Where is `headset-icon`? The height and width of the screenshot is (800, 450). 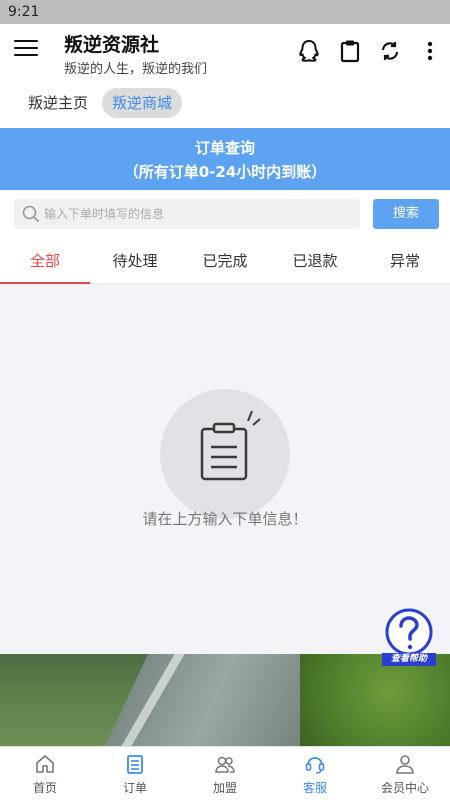
headset-icon is located at coordinates (315, 765).